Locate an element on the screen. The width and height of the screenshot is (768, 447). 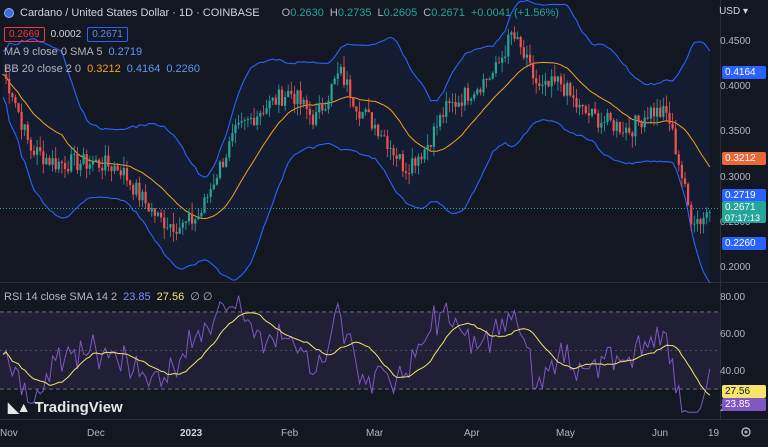
rsi-legend: RSI 14 close SMA 14 2 23.85 27.56 ∅ ∅ is located at coordinates (108, 297).